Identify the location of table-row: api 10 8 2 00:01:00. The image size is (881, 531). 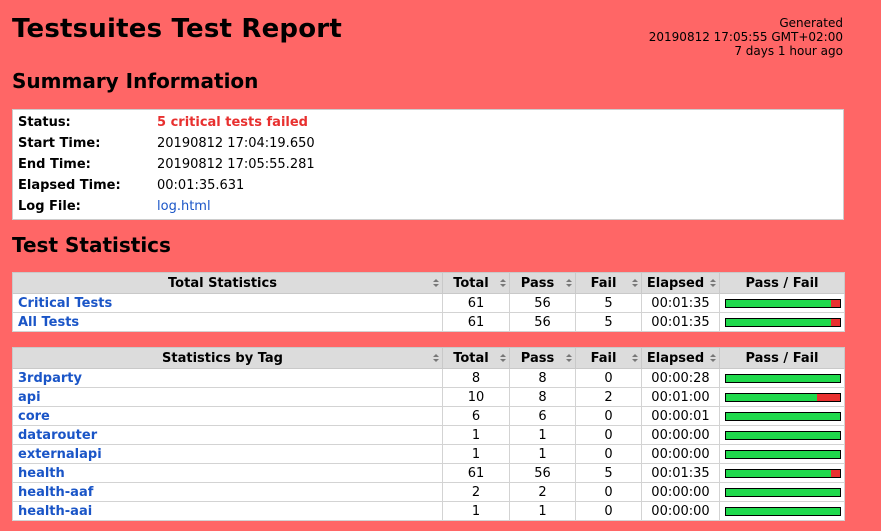
(428, 397).